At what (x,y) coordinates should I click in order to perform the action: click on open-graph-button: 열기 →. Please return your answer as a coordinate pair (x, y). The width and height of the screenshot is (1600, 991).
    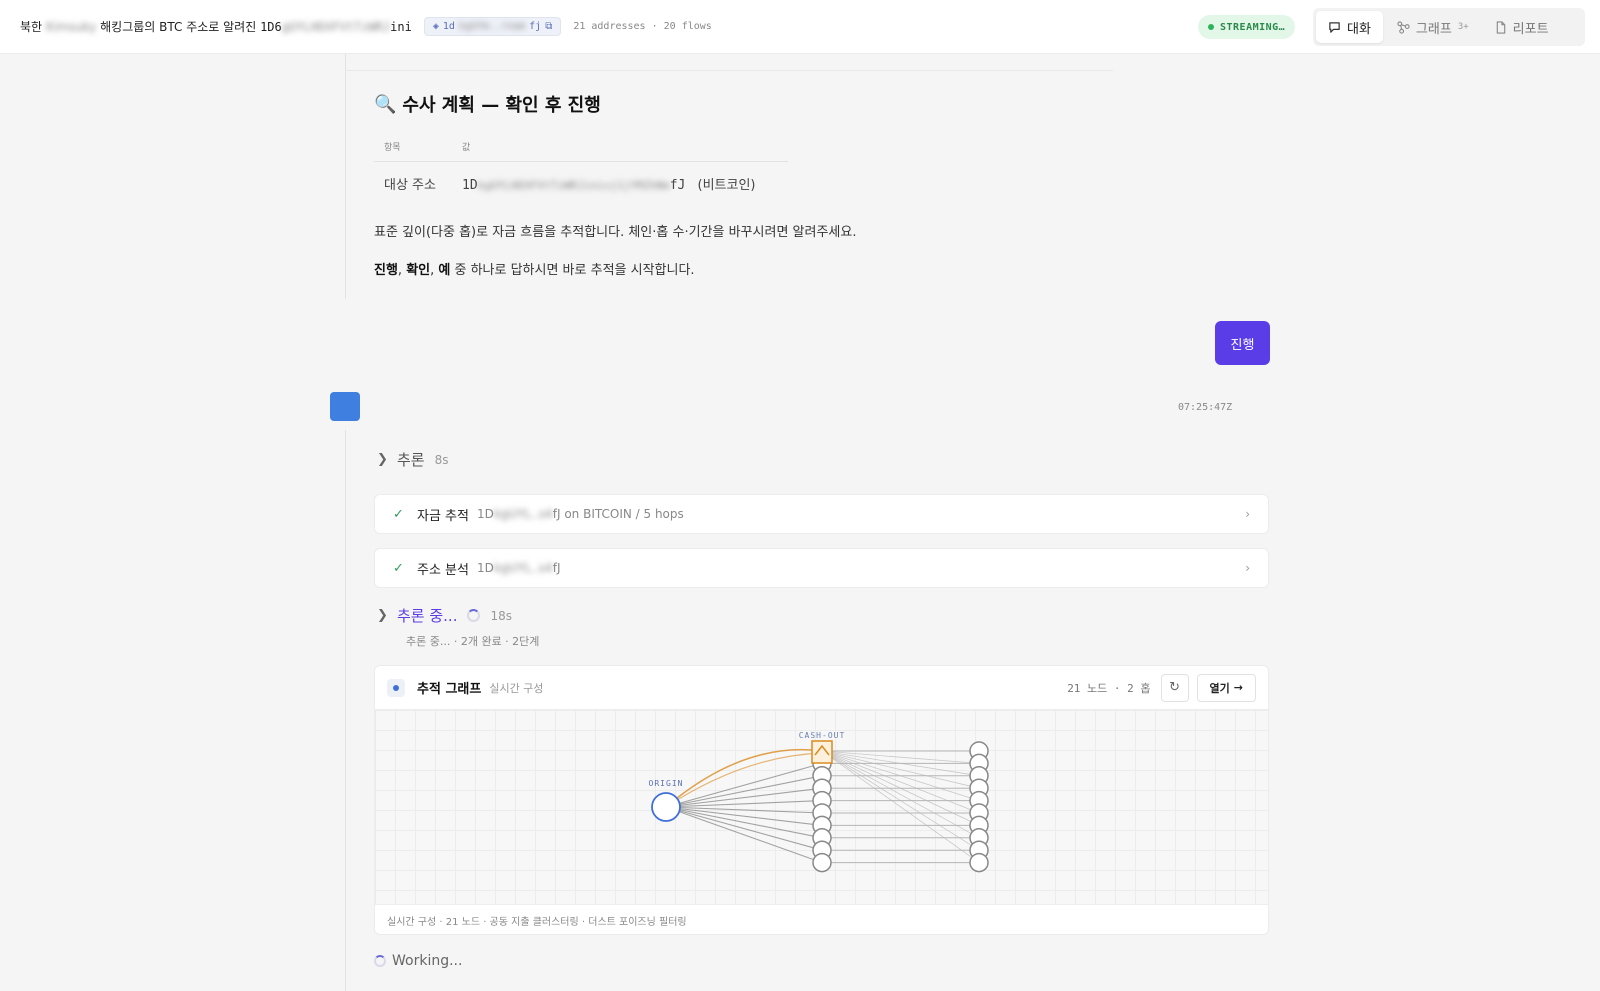
    Looking at the image, I should click on (1226, 687).